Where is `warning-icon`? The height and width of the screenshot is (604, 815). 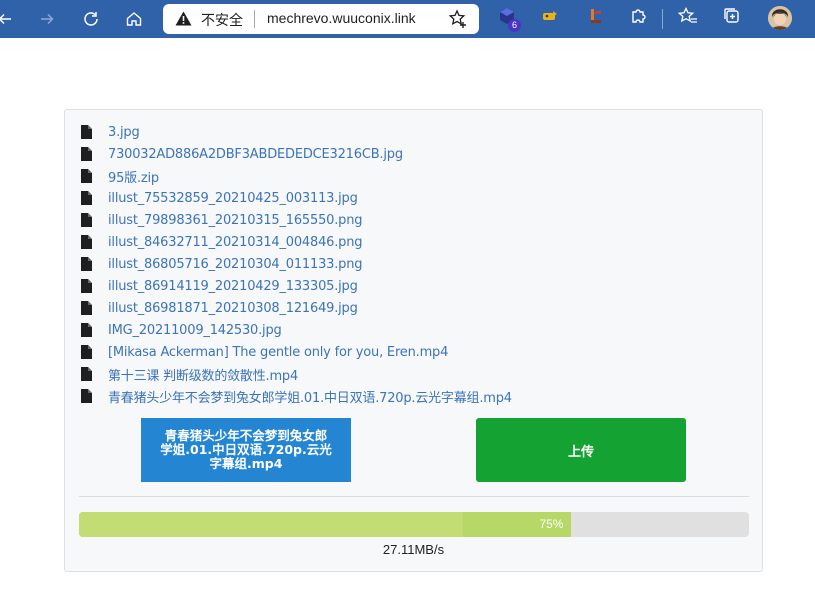
warning-icon is located at coordinates (183, 21).